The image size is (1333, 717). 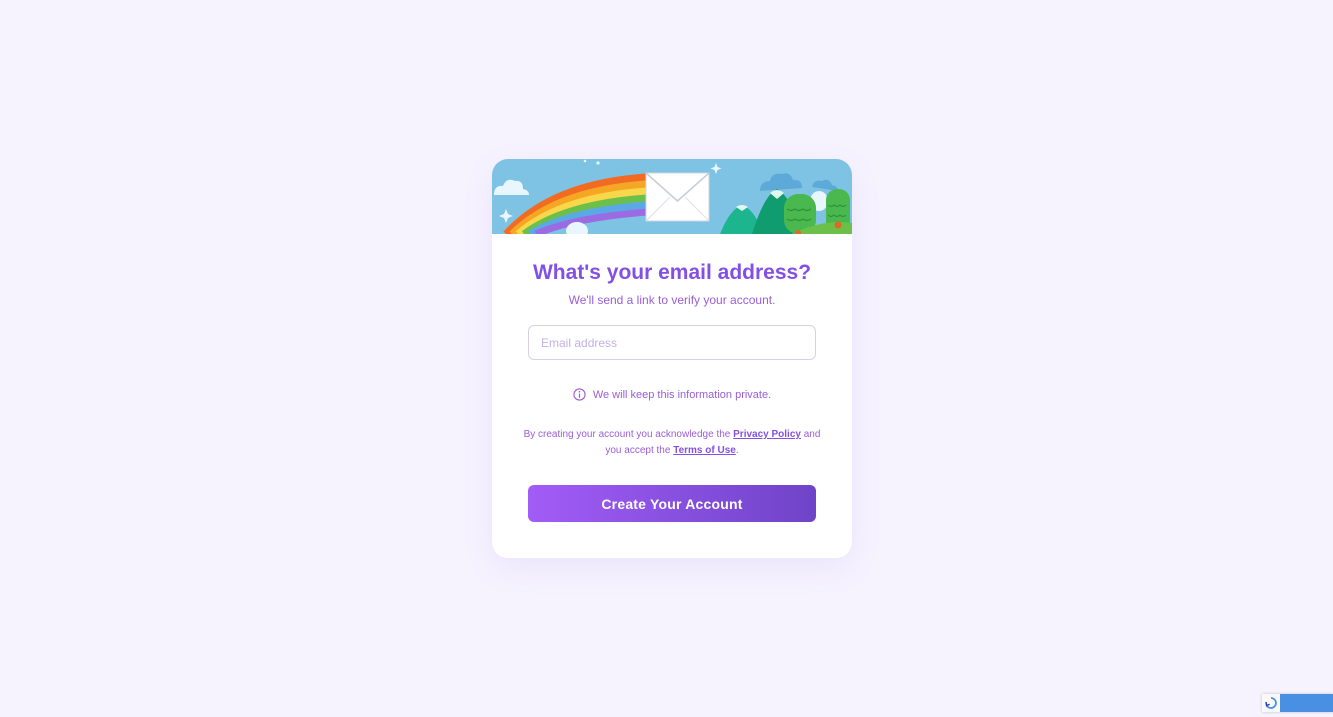 What do you see at coordinates (682, 394) in the screenshot?
I see `privacy-note-text: We will keep this information private.` at bounding box center [682, 394].